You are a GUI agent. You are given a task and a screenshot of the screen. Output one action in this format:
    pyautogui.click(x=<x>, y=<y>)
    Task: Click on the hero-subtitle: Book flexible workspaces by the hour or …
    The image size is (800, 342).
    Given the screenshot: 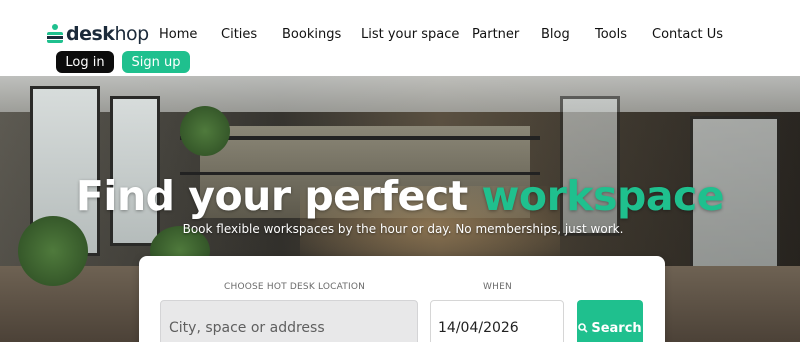 What is the action you would take?
    pyautogui.click(x=403, y=229)
    